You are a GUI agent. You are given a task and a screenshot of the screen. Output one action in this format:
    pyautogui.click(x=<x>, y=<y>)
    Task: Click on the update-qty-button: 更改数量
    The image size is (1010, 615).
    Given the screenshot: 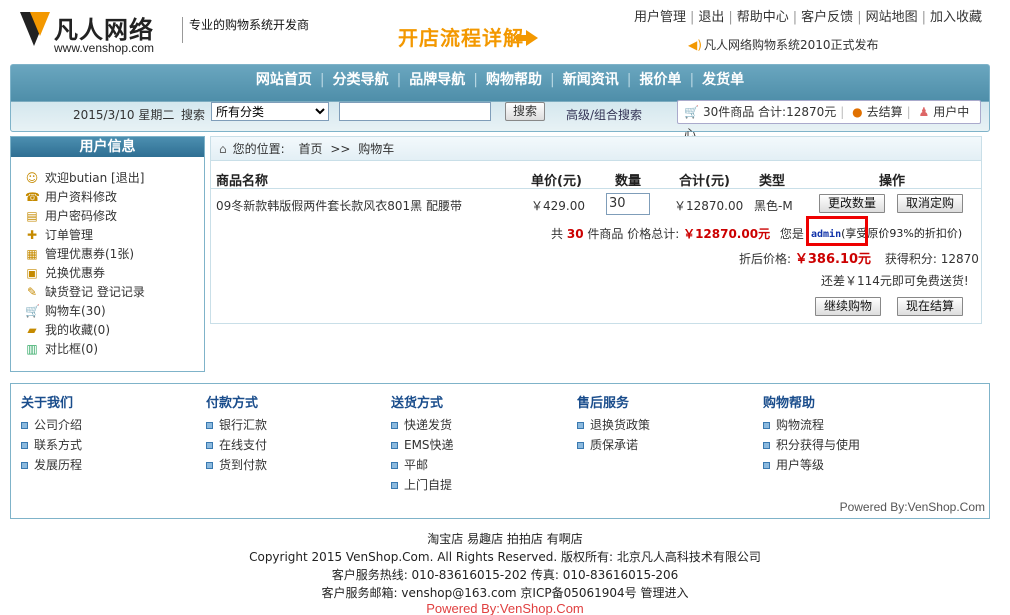 What is the action you would take?
    pyautogui.click(x=852, y=203)
    